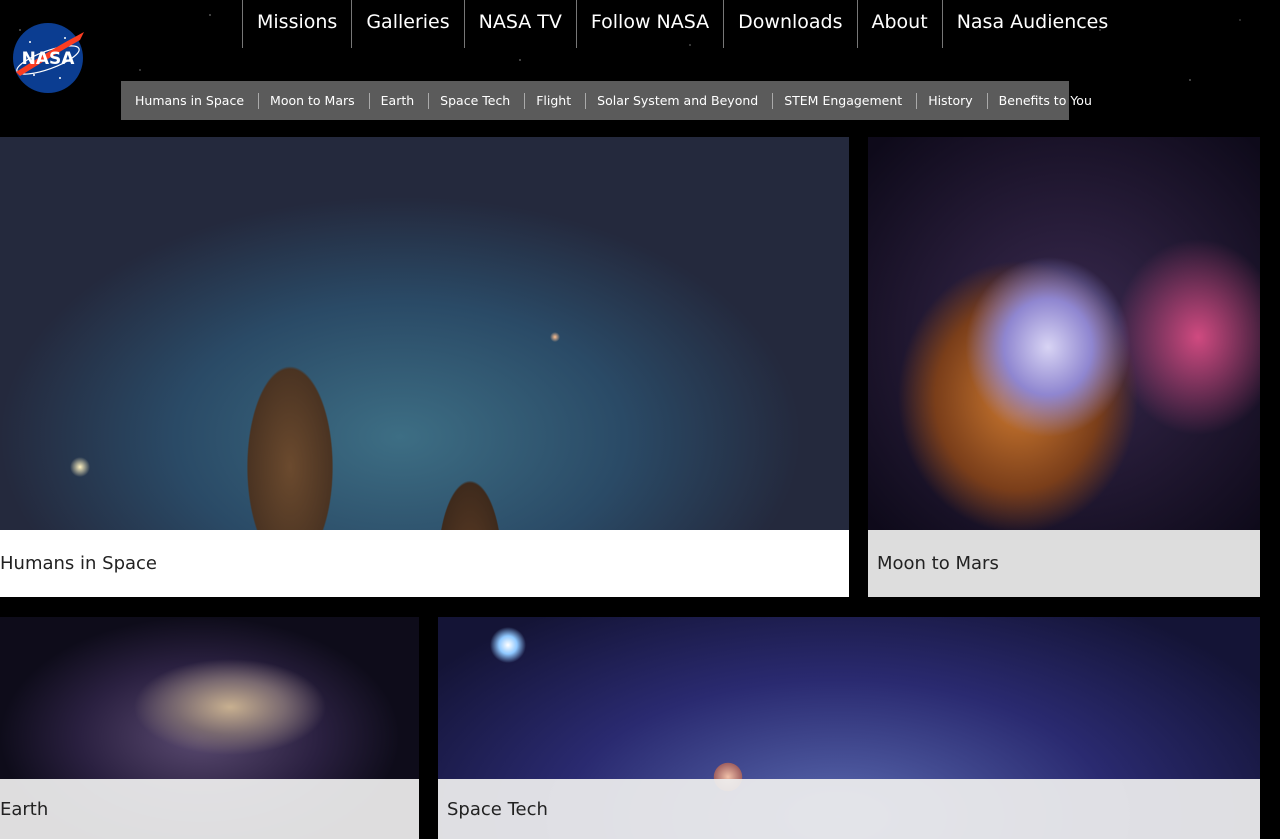 The width and height of the screenshot is (1280, 839). I want to click on subnav-moon-to-mars: Moon to Mars, so click(314, 100).